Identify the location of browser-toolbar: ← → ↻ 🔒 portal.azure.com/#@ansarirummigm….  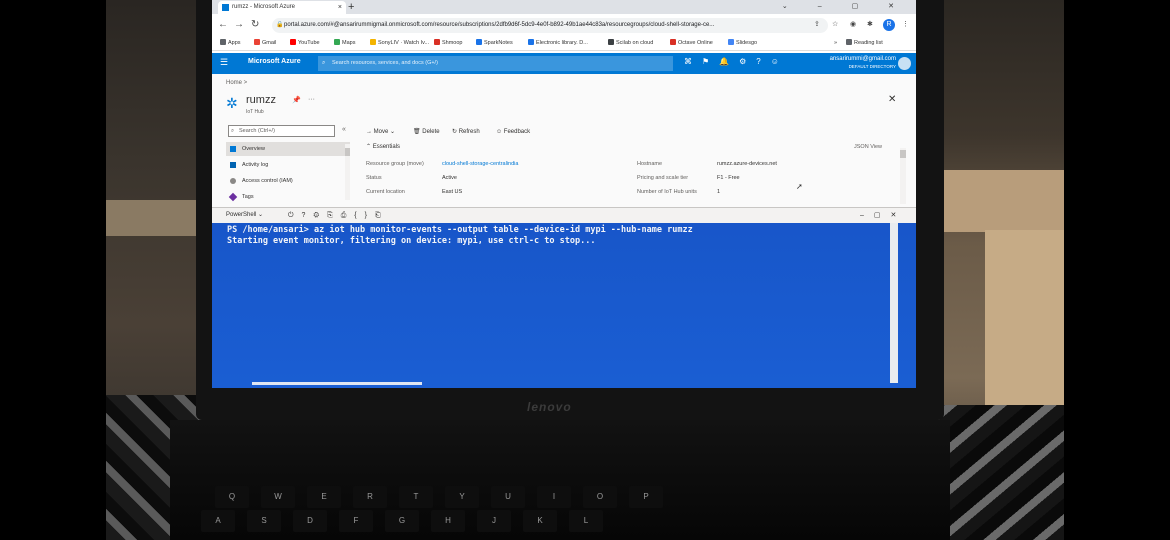
(564, 25).